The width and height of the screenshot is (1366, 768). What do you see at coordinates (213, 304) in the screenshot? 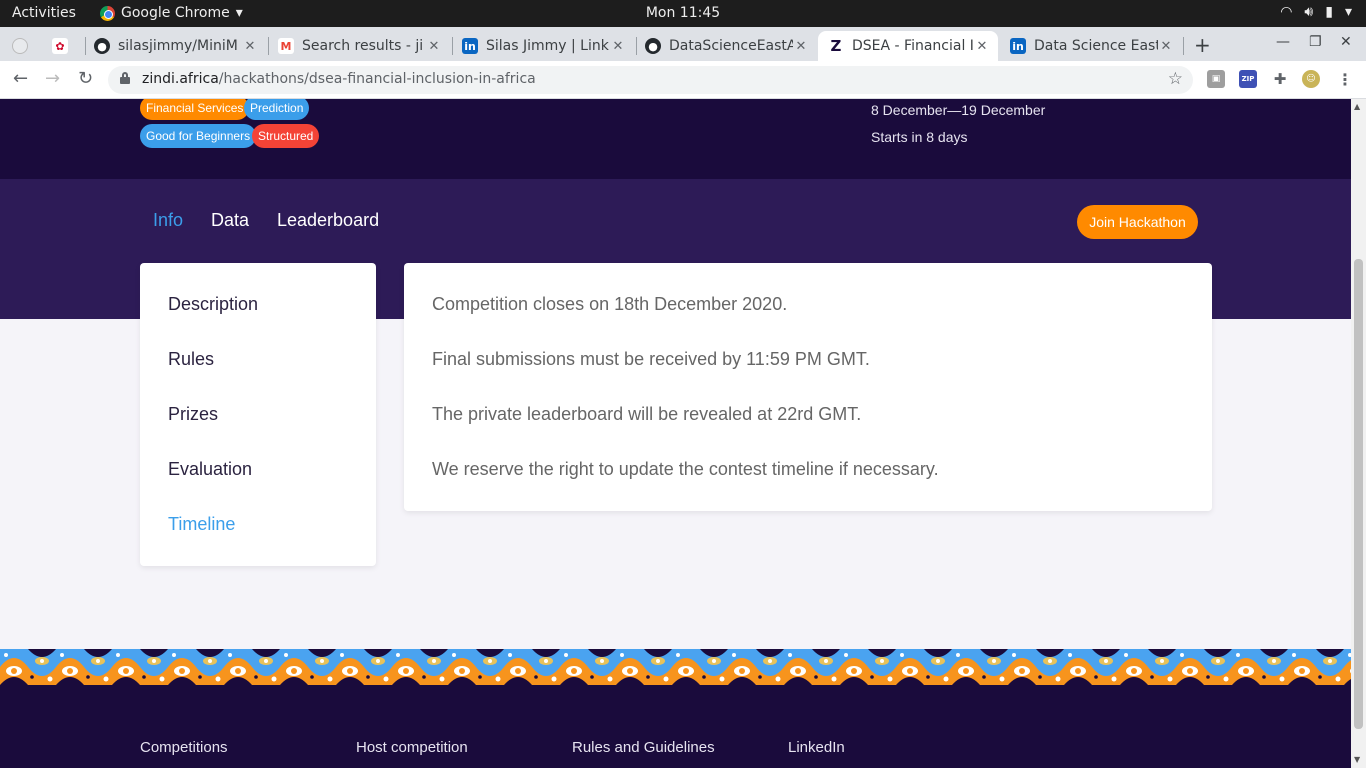
I see `menu-item-description: Description` at bounding box center [213, 304].